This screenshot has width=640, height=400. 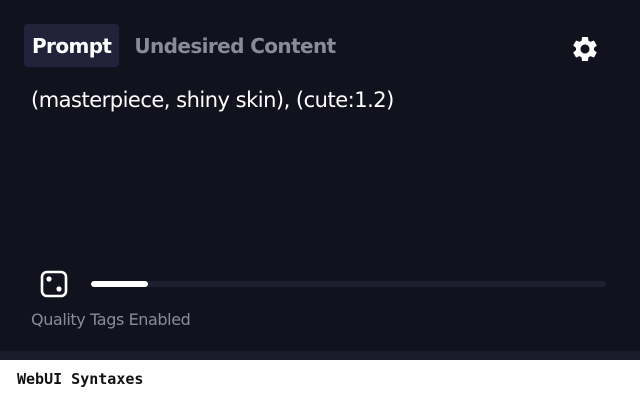 I want to click on prompt-tabs: Prompt Undesired Content, so click(x=184, y=45).